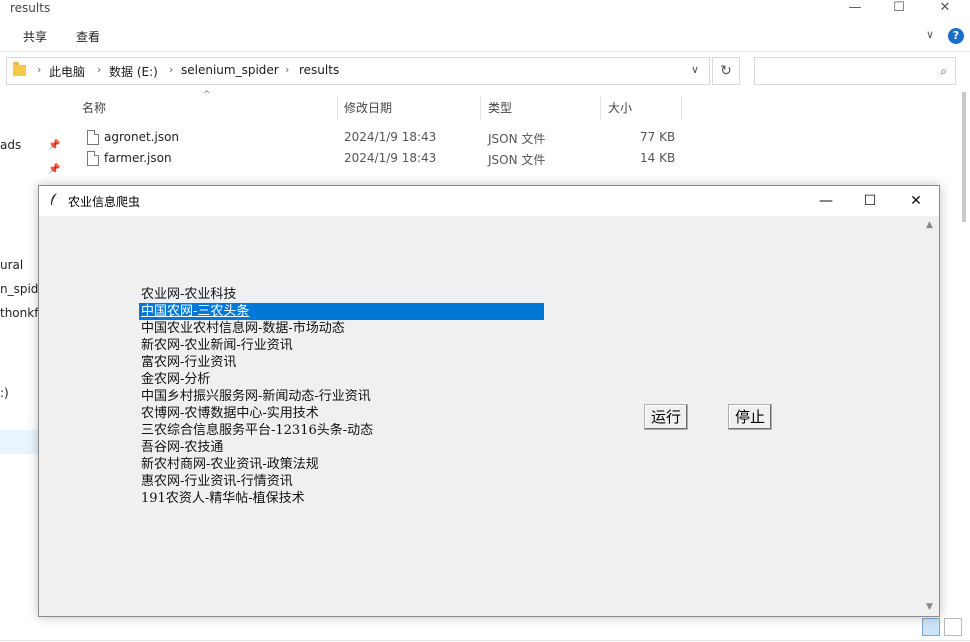 This screenshot has height=642, width=970. I want to click on folder-icon, so click(19, 69).